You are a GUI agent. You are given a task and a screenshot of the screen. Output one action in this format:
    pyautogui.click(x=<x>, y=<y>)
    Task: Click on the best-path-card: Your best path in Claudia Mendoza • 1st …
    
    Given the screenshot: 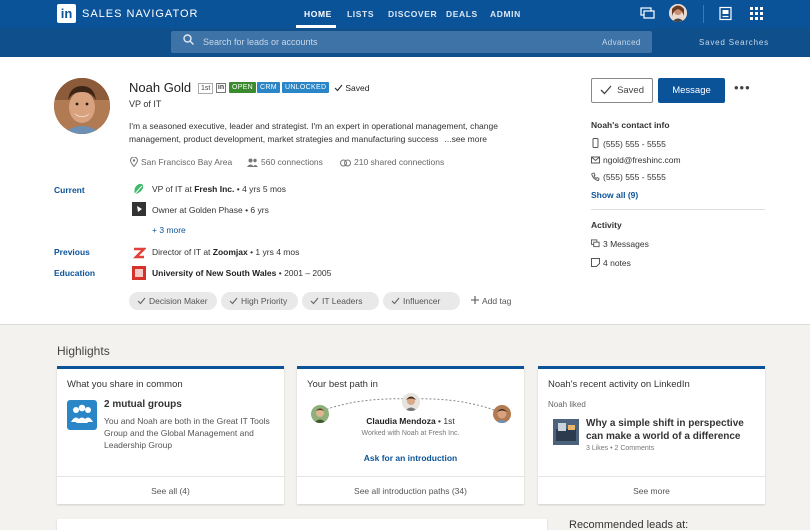 What is the action you would take?
    pyautogui.click(x=410, y=435)
    